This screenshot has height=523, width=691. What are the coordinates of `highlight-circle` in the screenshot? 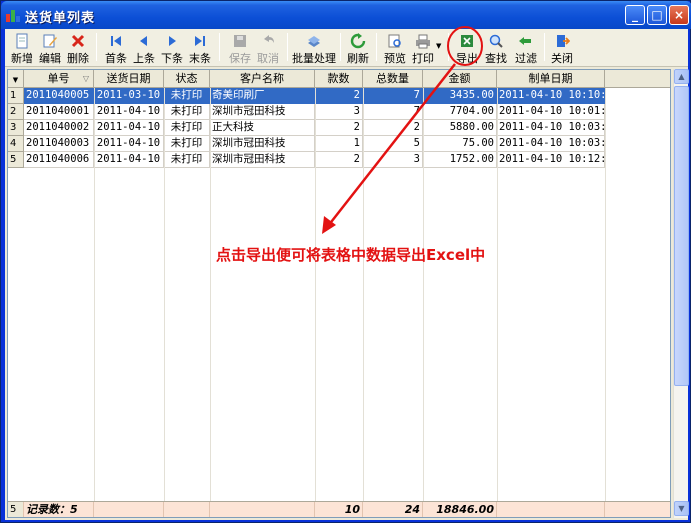 It's located at (465, 46).